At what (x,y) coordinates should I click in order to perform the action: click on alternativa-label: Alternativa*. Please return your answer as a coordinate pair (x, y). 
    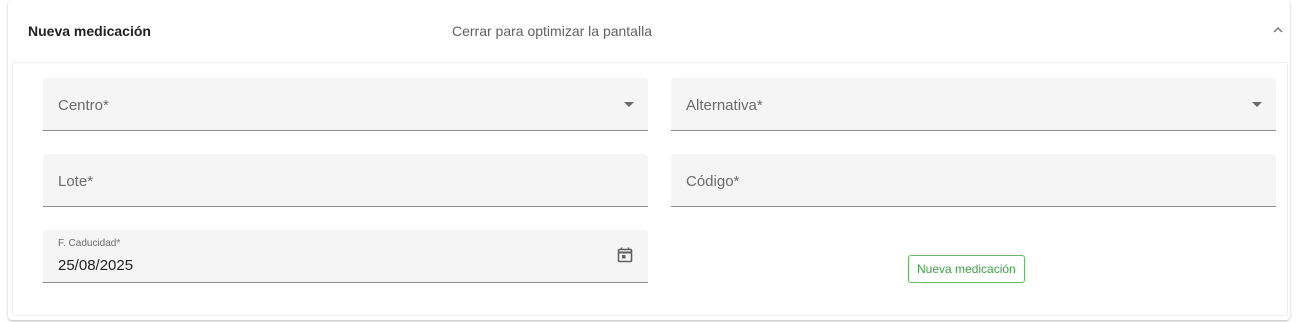
    Looking at the image, I should click on (724, 105).